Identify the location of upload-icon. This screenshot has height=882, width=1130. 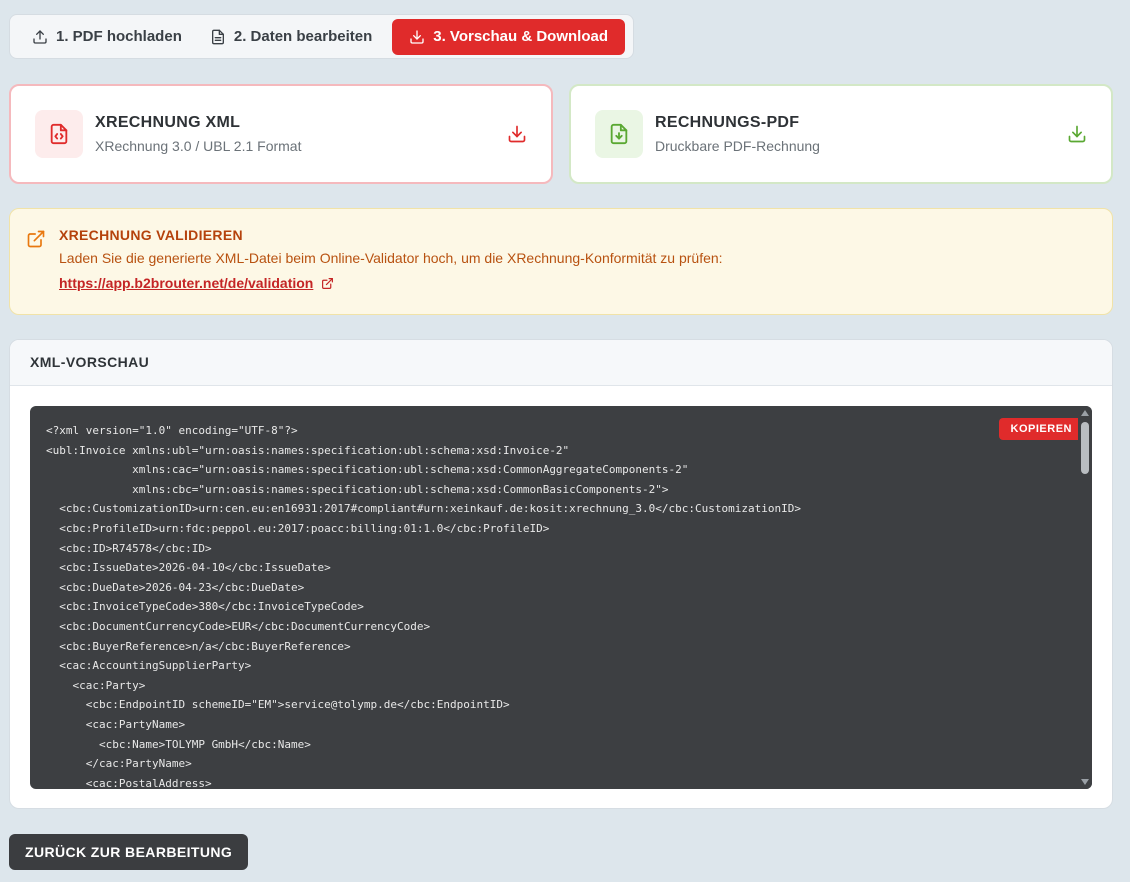
(40, 36).